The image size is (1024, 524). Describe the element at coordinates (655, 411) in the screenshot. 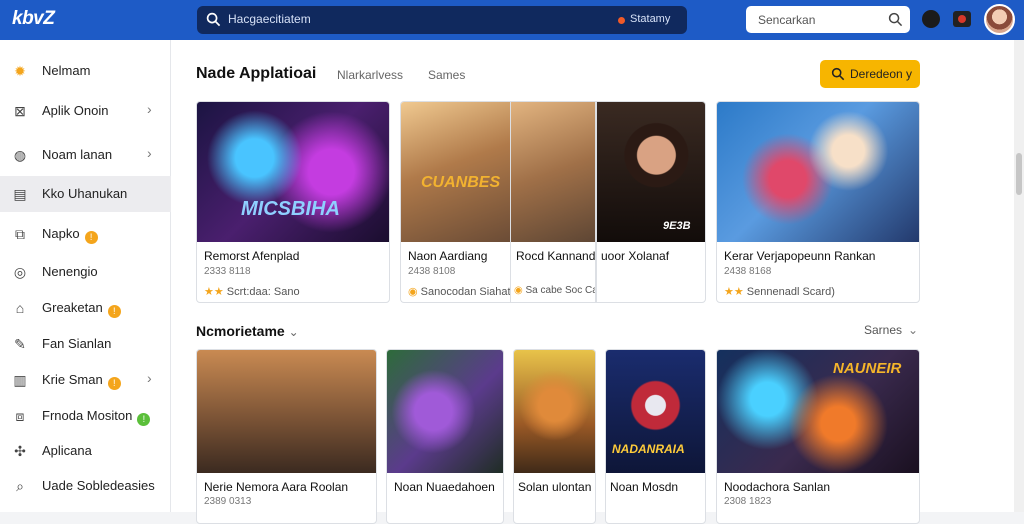

I see `game-cover-art: NADANRAIA` at that location.